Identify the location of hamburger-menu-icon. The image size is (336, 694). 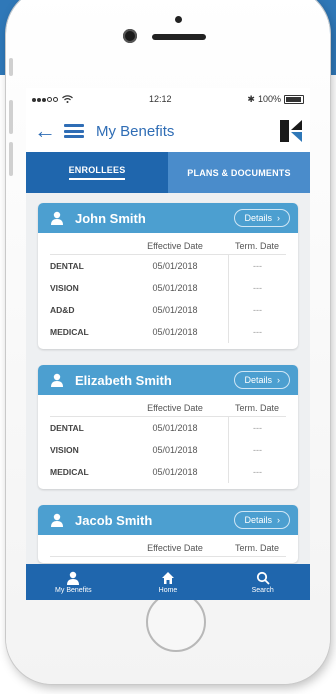
(74, 131).